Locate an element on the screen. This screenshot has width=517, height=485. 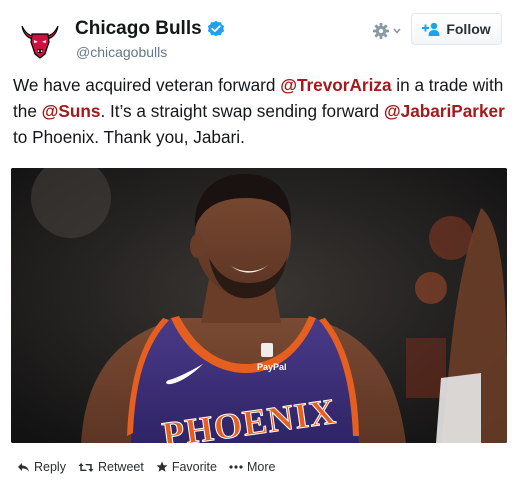
name-row: Chicago Bulls is located at coordinates (150, 29).